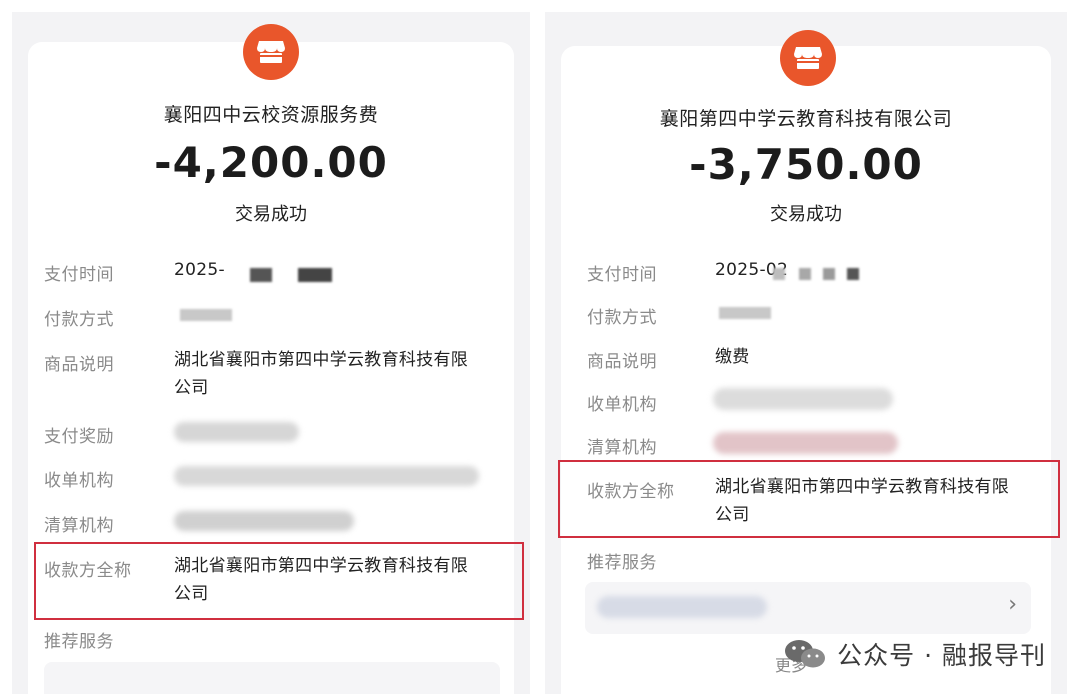 The image size is (1080, 694). I want to click on recommended-service-card: ›, so click(808, 608).